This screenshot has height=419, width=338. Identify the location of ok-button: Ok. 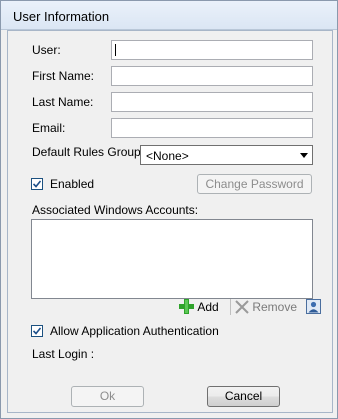
(107, 396).